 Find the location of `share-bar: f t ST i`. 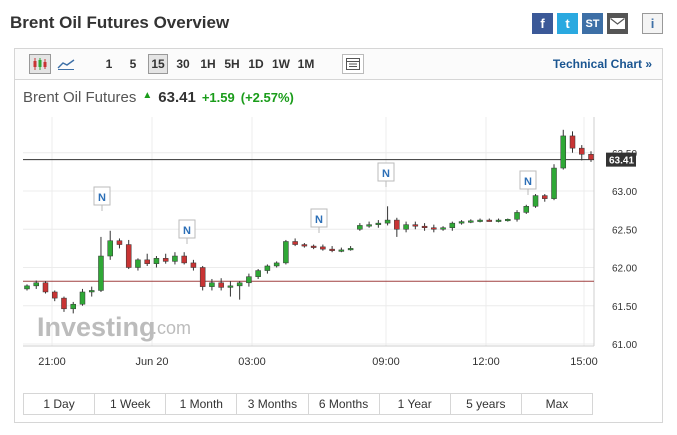

share-bar: f t ST i is located at coordinates (597, 23).